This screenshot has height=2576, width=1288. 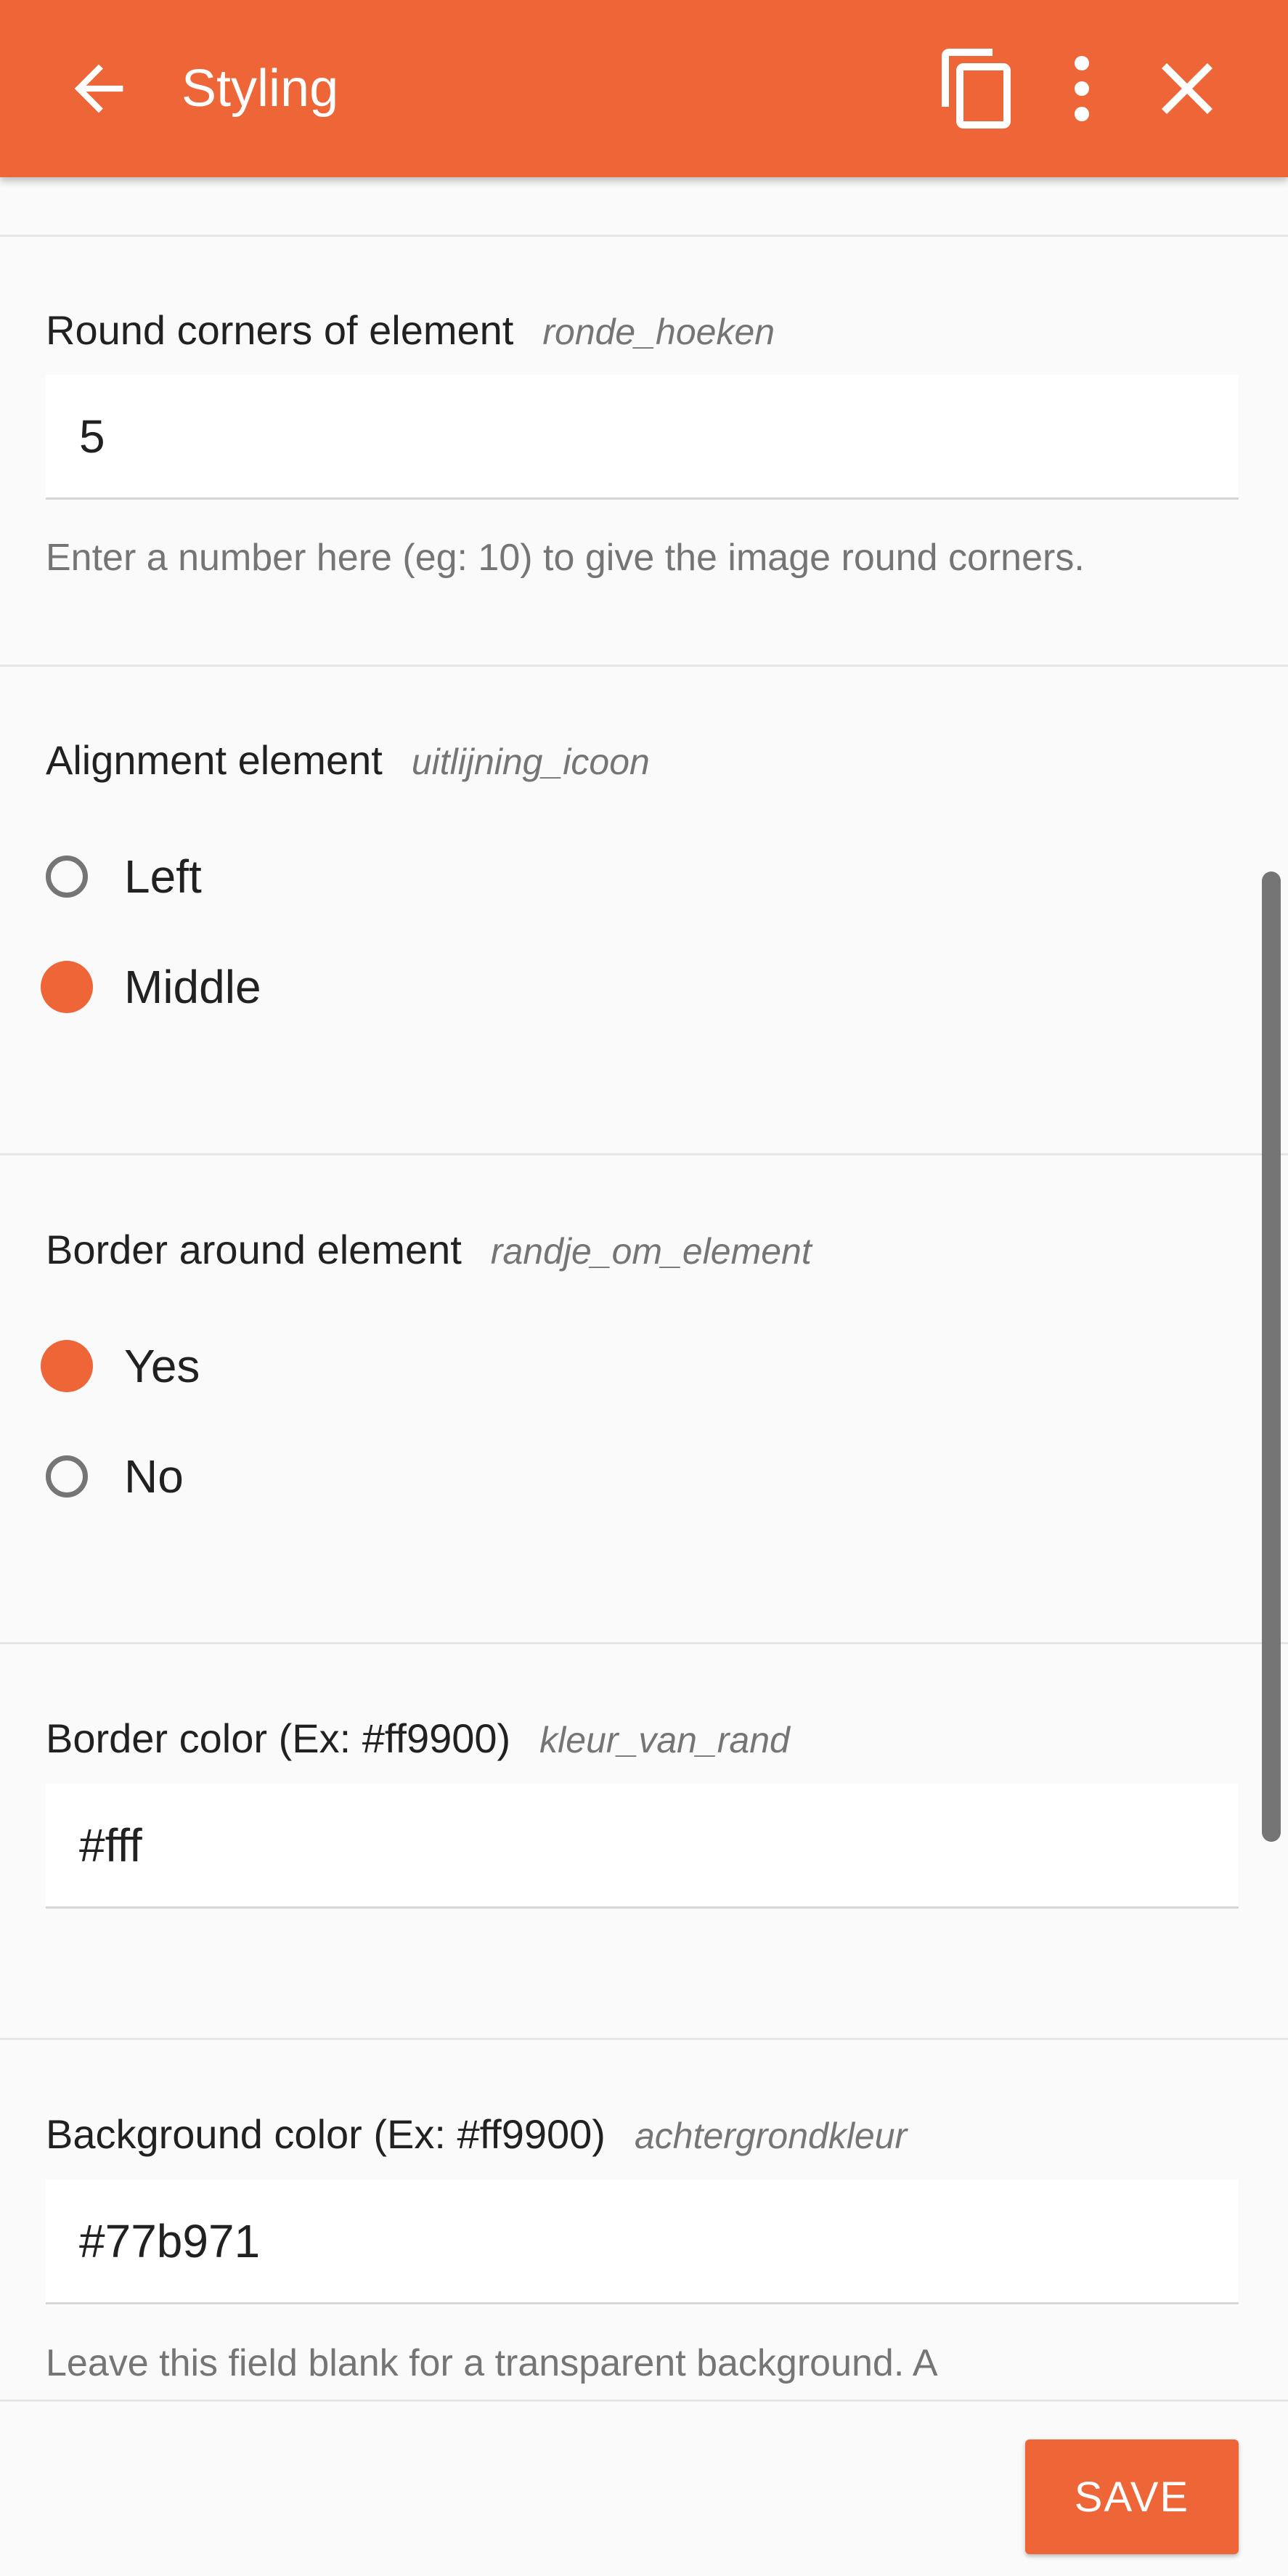 I want to click on round-corners-input, so click(x=642, y=436).